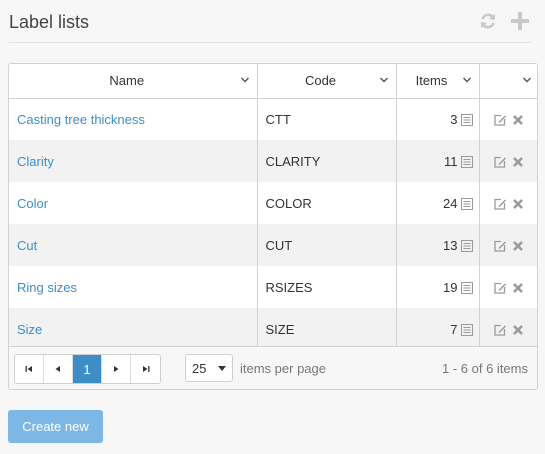 This screenshot has height=454, width=545. Describe the element at coordinates (327, 161) in the screenshot. I see `code-cell: CLARITY` at that location.